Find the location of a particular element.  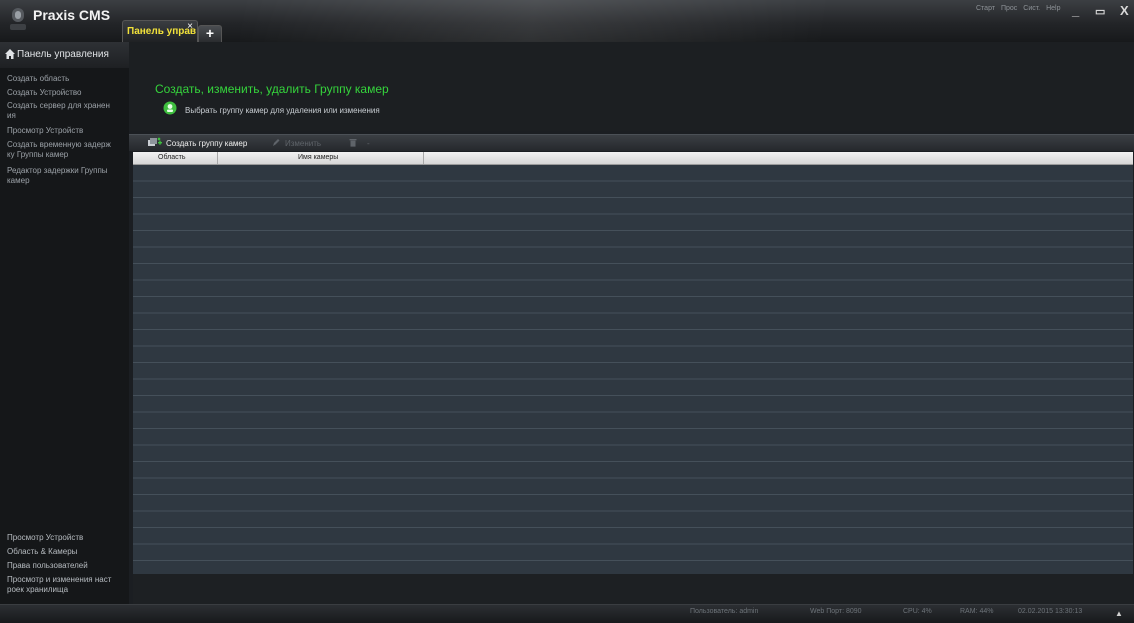

menu-start: Старт is located at coordinates (985, 8).